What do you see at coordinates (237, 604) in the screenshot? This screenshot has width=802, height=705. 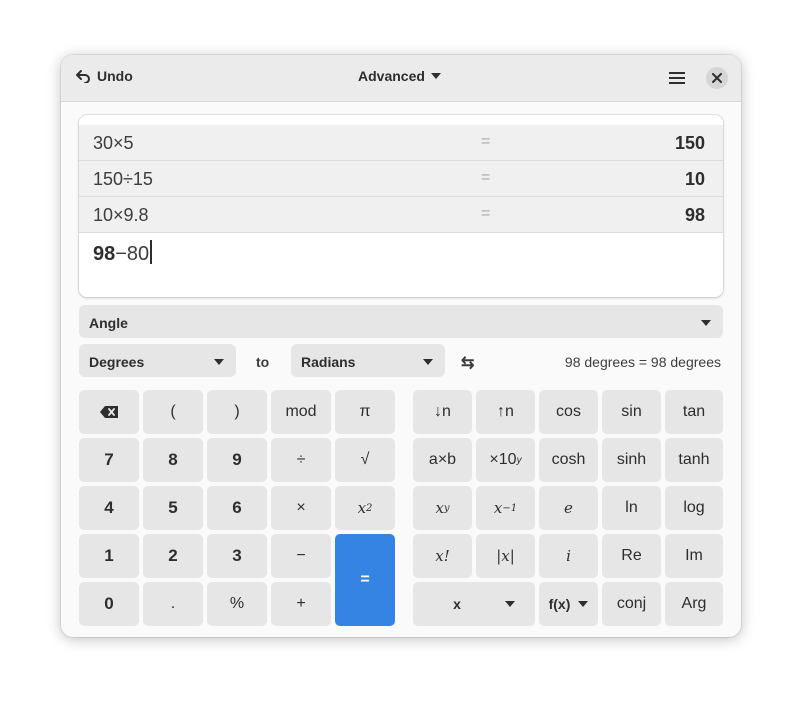 I see `percent-button: %` at bounding box center [237, 604].